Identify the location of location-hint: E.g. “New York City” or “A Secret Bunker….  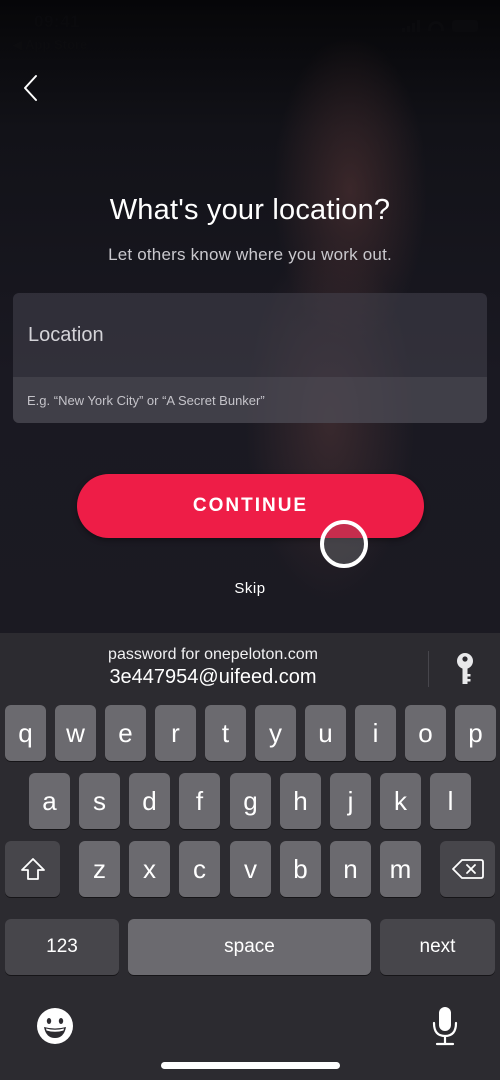
(250, 400).